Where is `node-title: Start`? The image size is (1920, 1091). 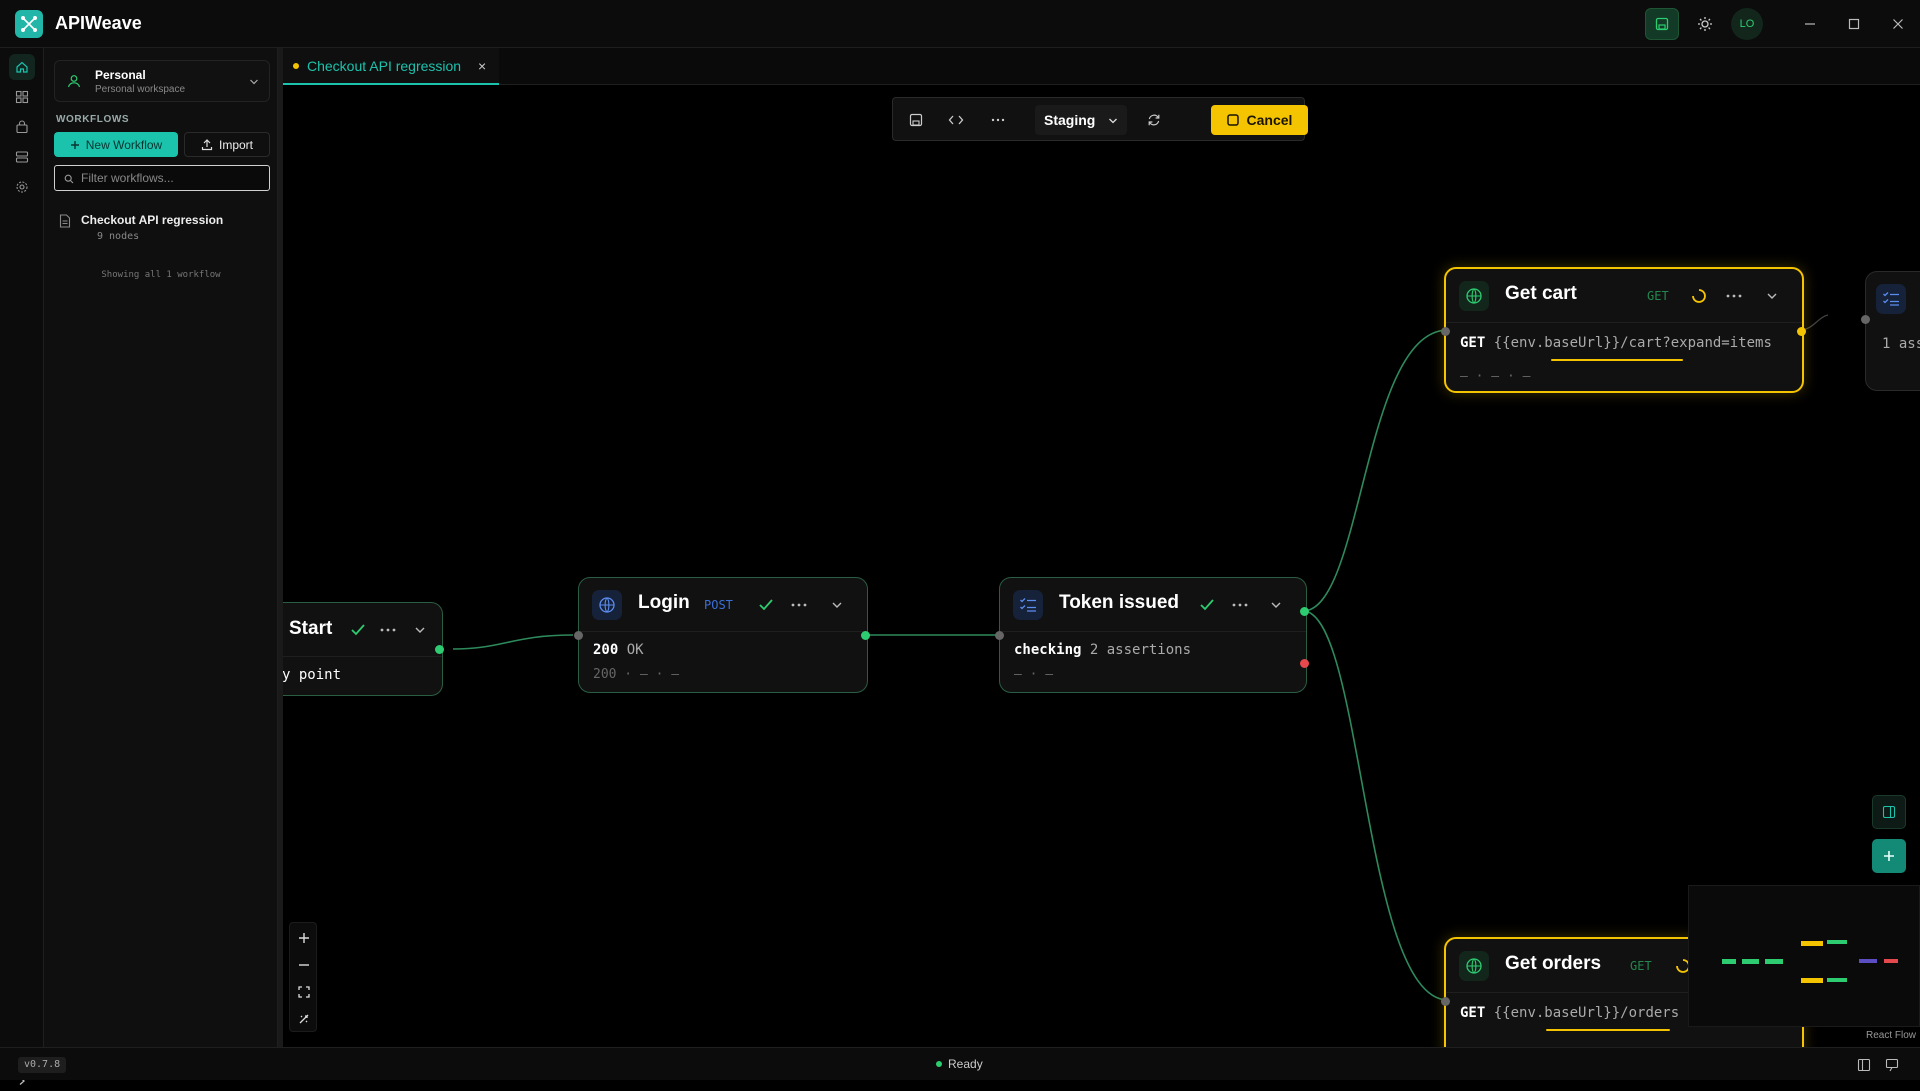
node-title: Start is located at coordinates (311, 628).